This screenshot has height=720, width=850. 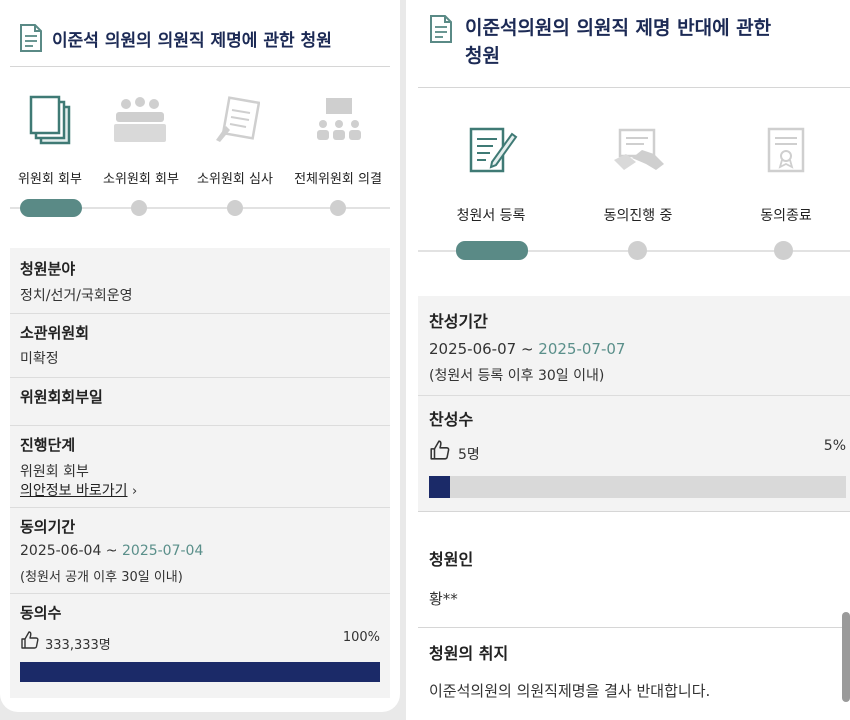 I want to click on stage-label: 진행단계, so click(x=48, y=445).